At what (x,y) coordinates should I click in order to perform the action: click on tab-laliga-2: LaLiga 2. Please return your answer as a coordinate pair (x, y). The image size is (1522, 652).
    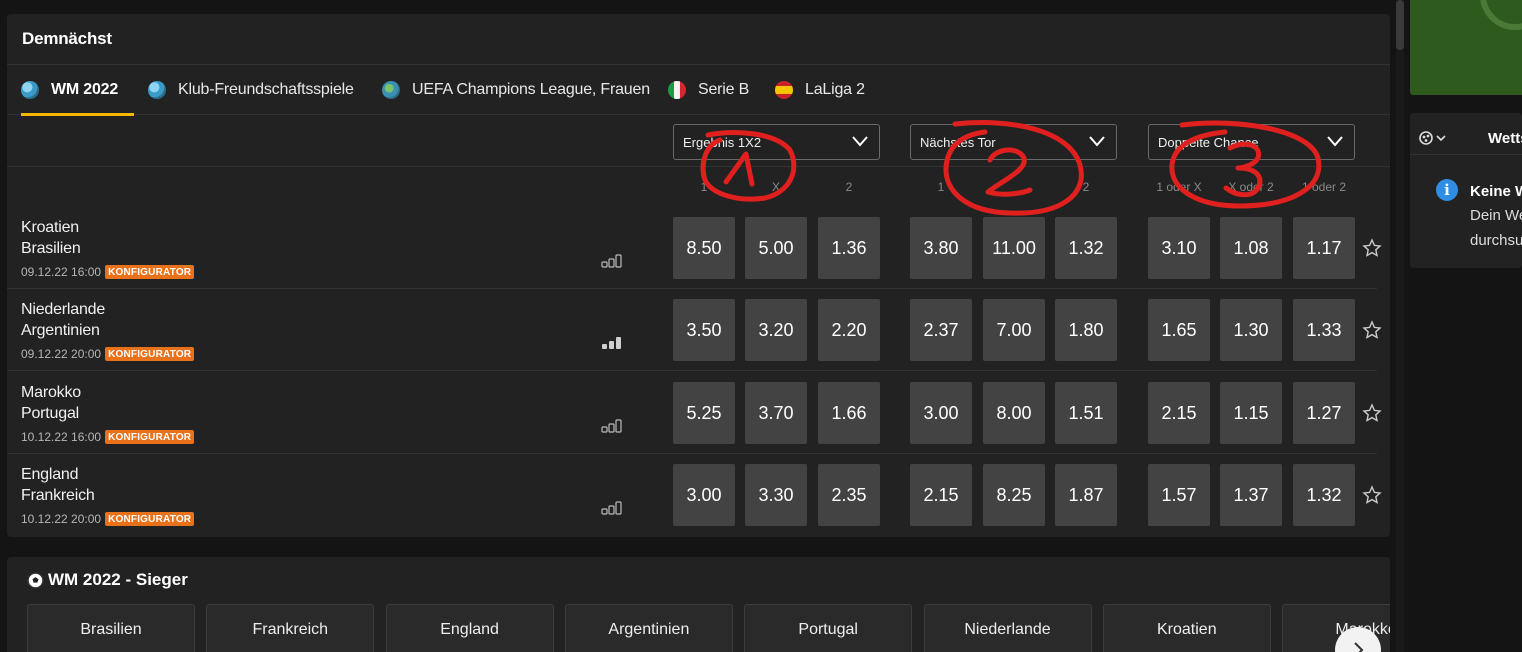
    Looking at the image, I should click on (820, 90).